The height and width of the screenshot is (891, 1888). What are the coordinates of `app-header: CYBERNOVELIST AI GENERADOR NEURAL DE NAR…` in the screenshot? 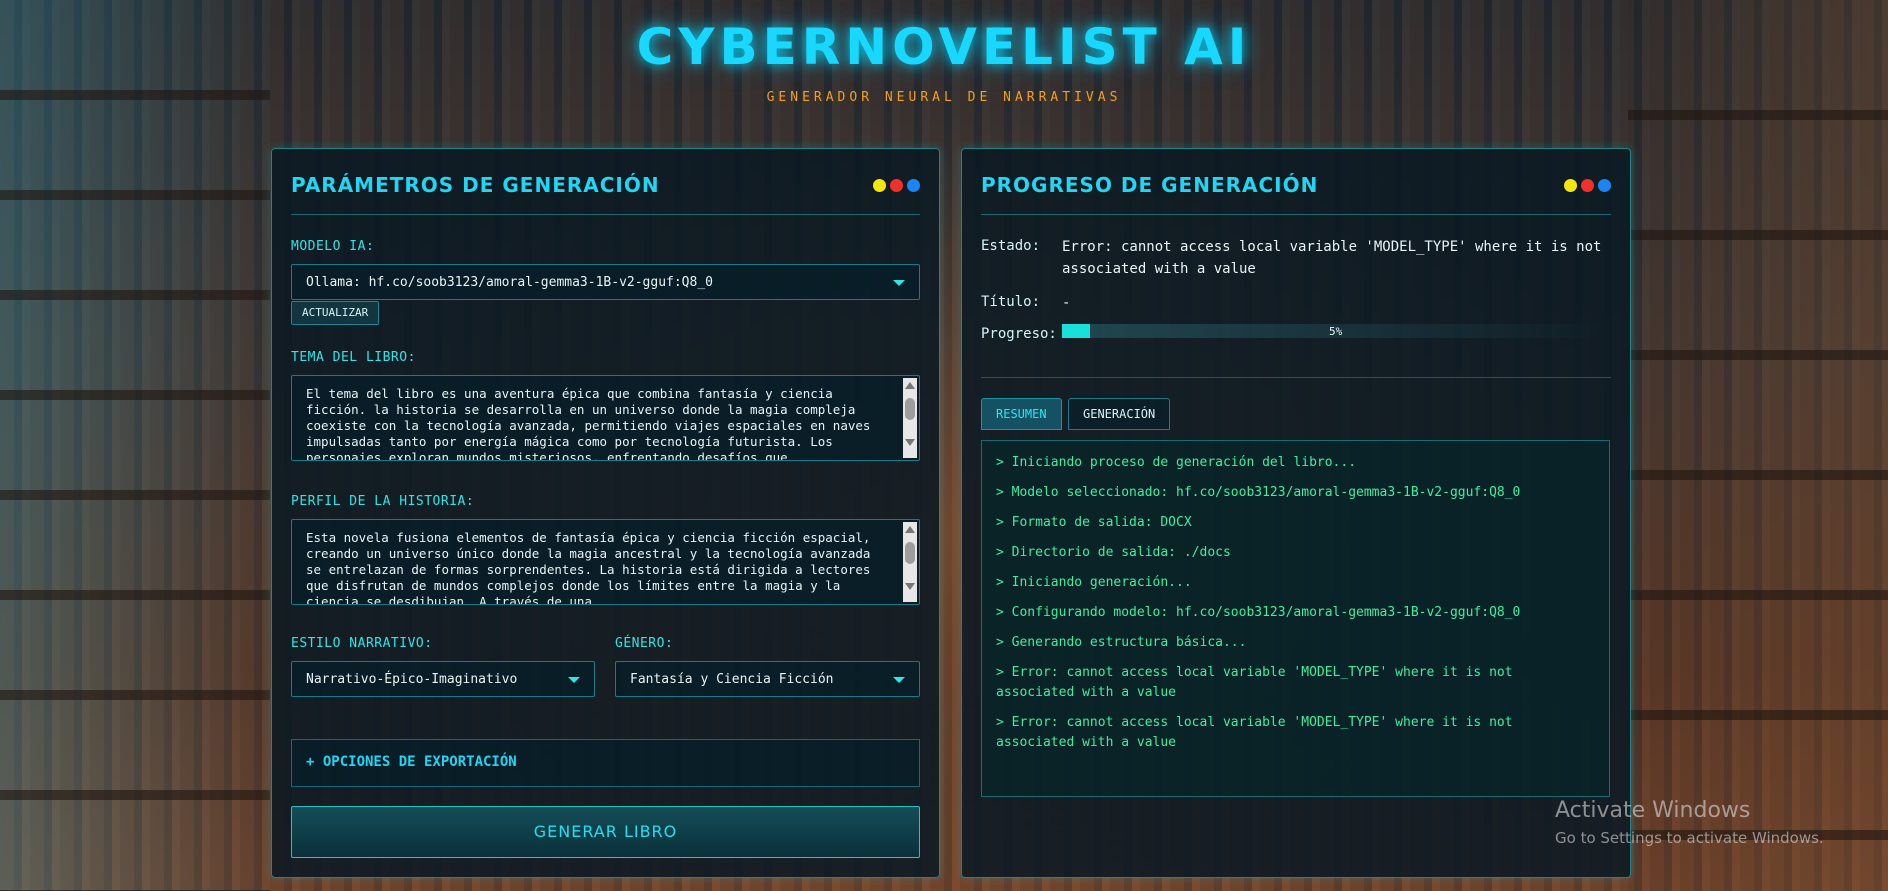 It's located at (944, 61).